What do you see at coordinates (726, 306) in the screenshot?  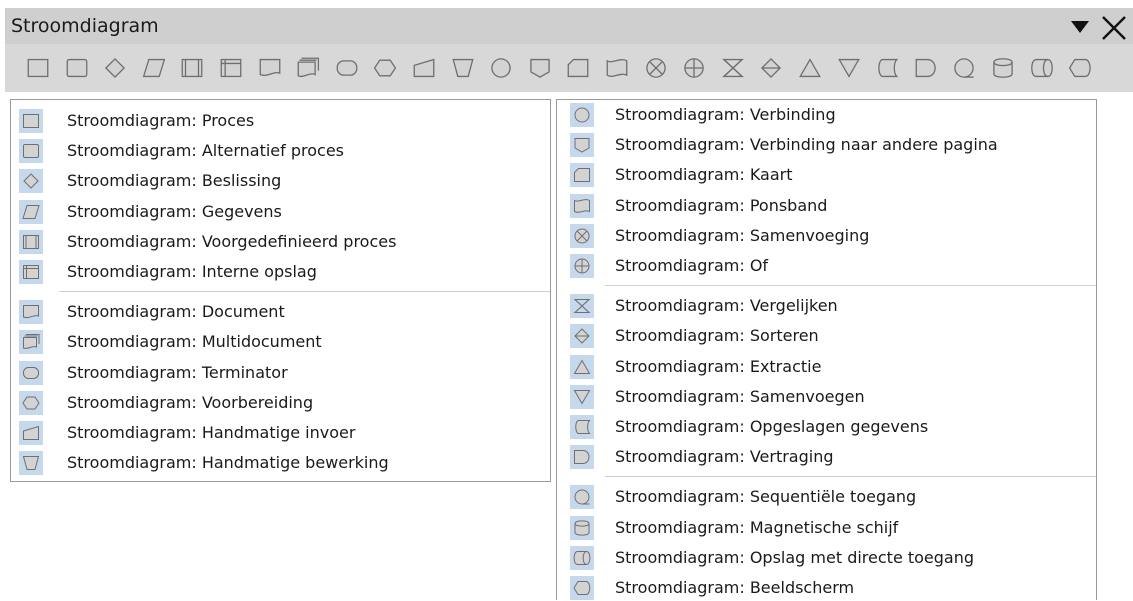 I see `menu-item-label: Stroomdiagram: Vergelijken` at bounding box center [726, 306].